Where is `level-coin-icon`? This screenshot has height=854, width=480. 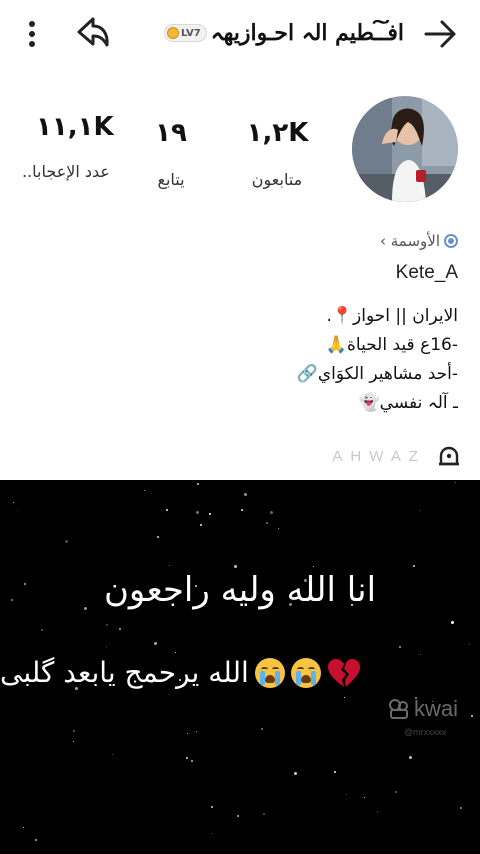
level-coin-icon is located at coordinates (173, 33).